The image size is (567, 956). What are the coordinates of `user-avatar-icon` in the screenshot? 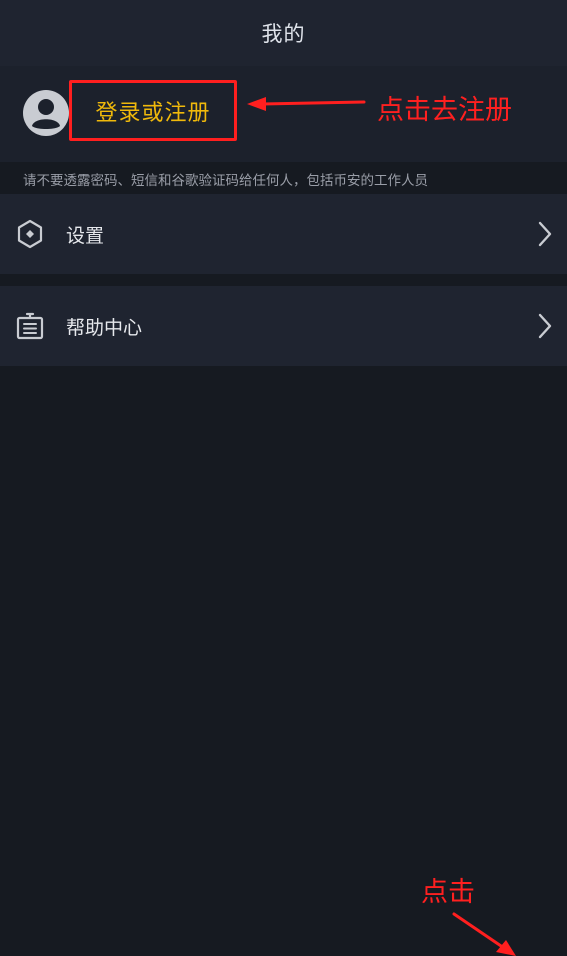 It's located at (46, 113).